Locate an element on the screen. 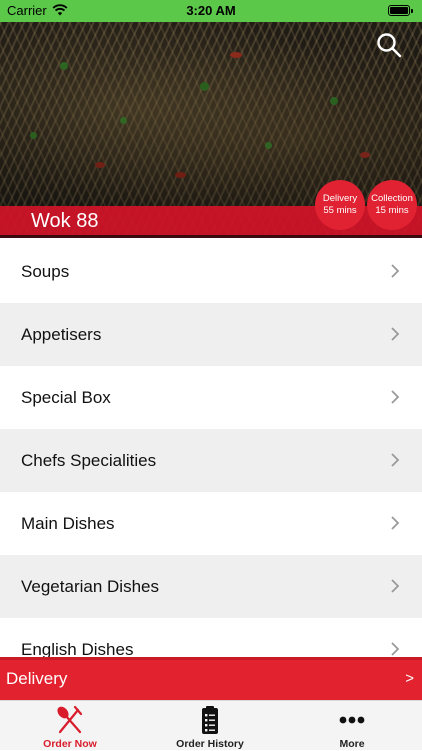  category-label: Soups is located at coordinates (45, 271).